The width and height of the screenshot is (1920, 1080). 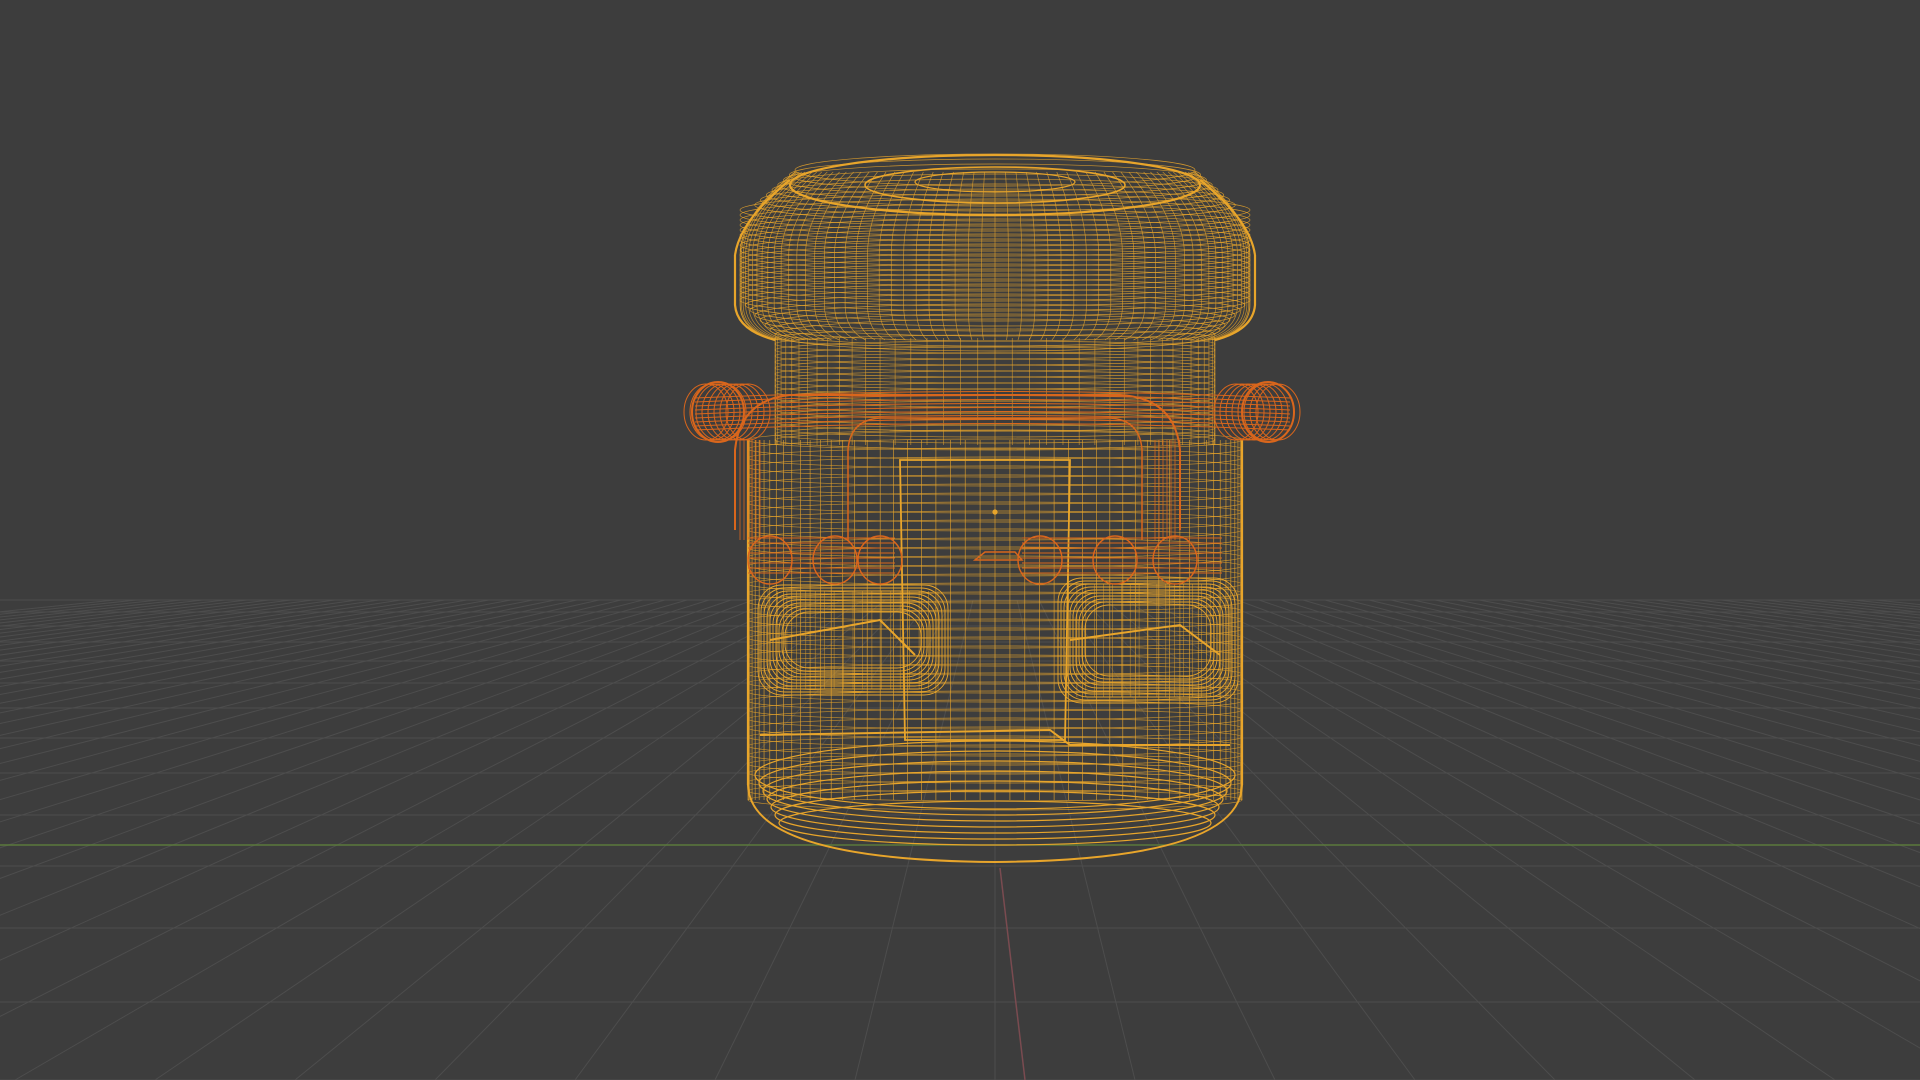 I want to click on jar-body-wireframe, so click(x=995, y=596).